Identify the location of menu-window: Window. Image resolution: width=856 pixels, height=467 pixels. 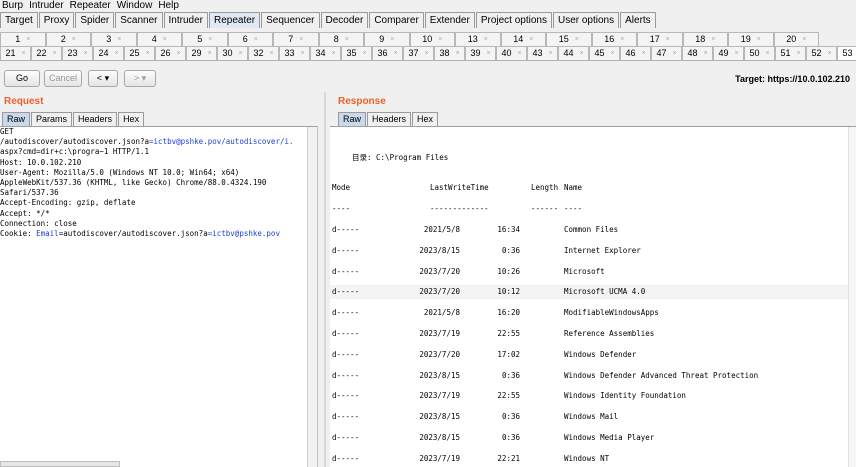
(135, 5).